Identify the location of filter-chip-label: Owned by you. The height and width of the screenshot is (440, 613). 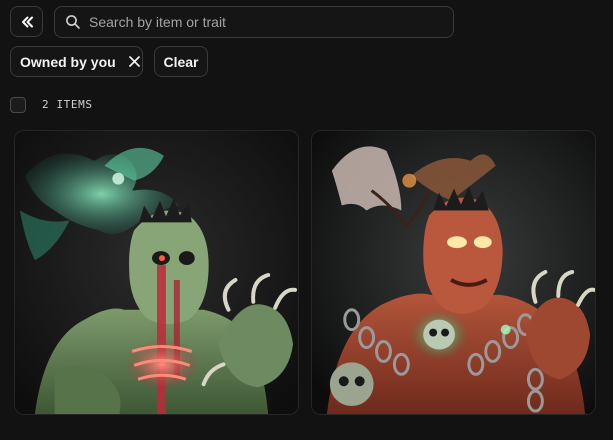
(68, 61).